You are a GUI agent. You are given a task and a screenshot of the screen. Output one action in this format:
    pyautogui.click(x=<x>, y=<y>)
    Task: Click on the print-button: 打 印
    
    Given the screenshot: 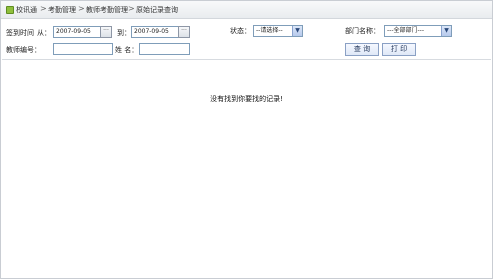 What is the action you would take?
    pyautogui.click(x=399, y=49)
    